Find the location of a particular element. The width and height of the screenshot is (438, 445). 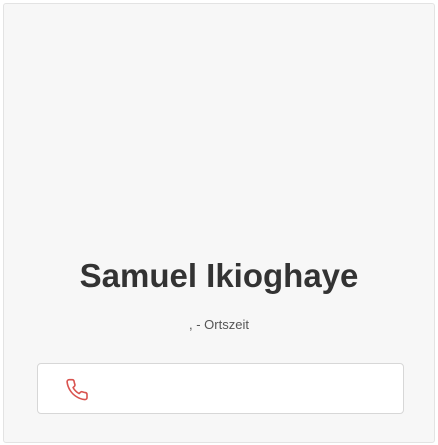

contact-name: Samuel Ikioghaye is located at coordinates (219, 275).